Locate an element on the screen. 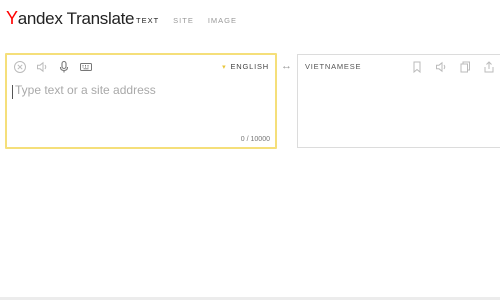  top-navigation: TEXT SITE IMAGE is located at coordinates (193, 20).